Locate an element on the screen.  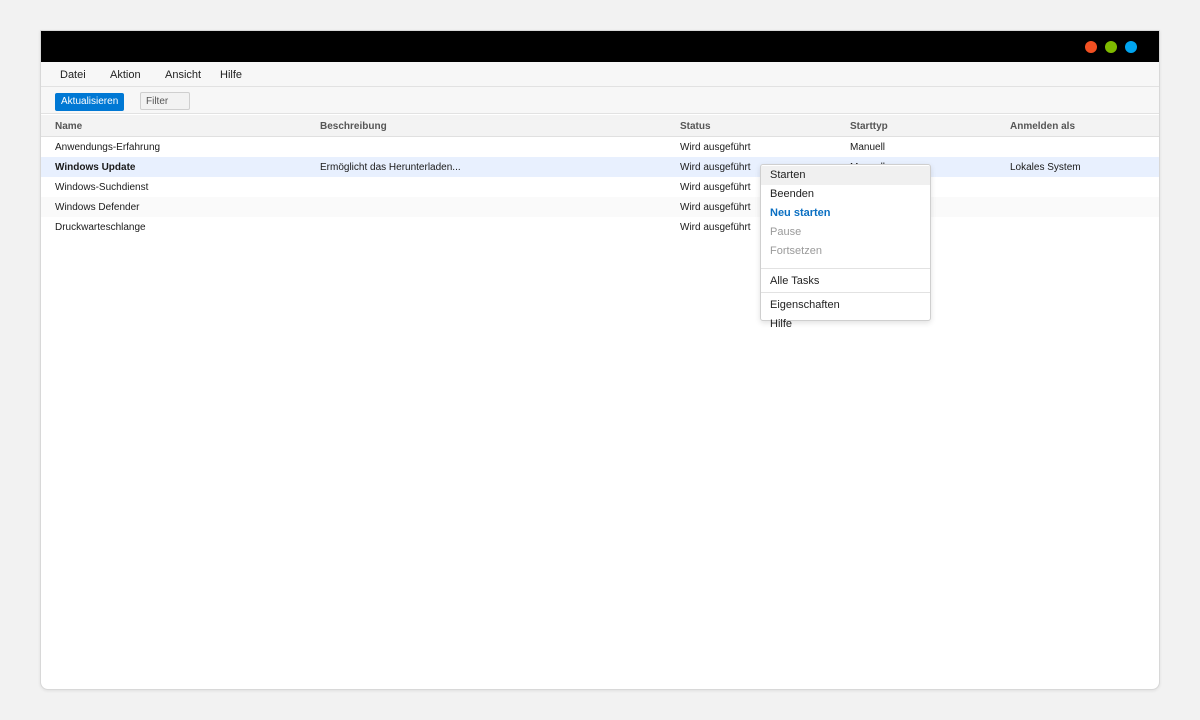
column-header-name: Name is located at coordinates (68, 126).